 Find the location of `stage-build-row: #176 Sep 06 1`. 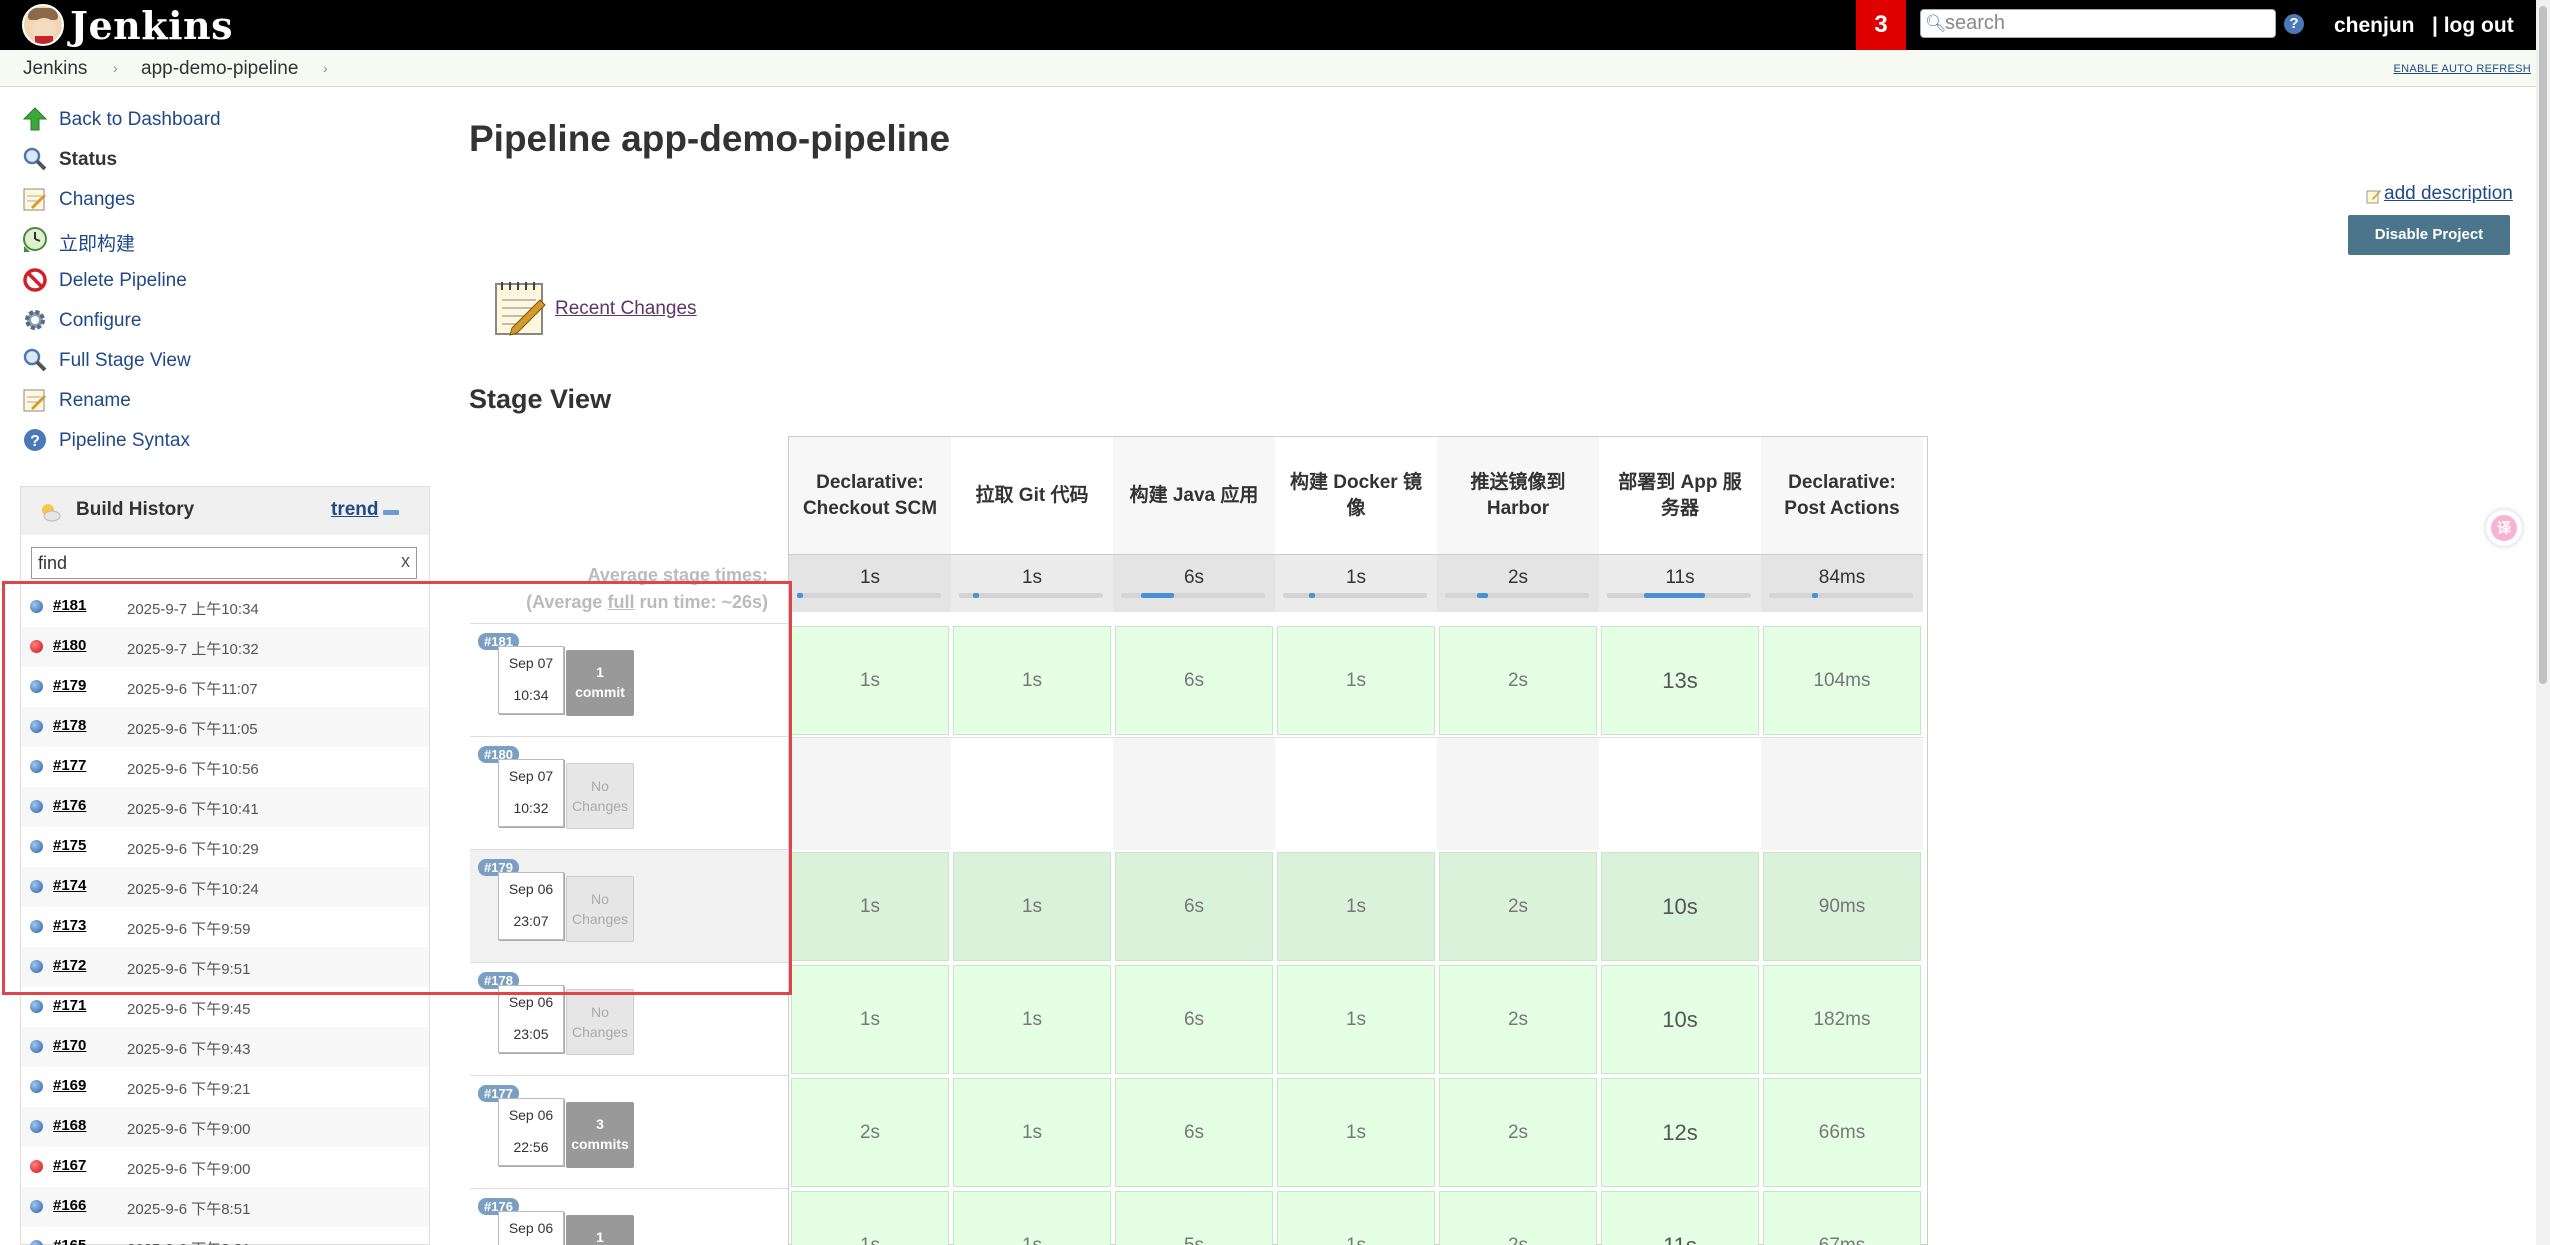

stage-build-row: #176 Sep 06 1 is located at coordinates (629, 1216).